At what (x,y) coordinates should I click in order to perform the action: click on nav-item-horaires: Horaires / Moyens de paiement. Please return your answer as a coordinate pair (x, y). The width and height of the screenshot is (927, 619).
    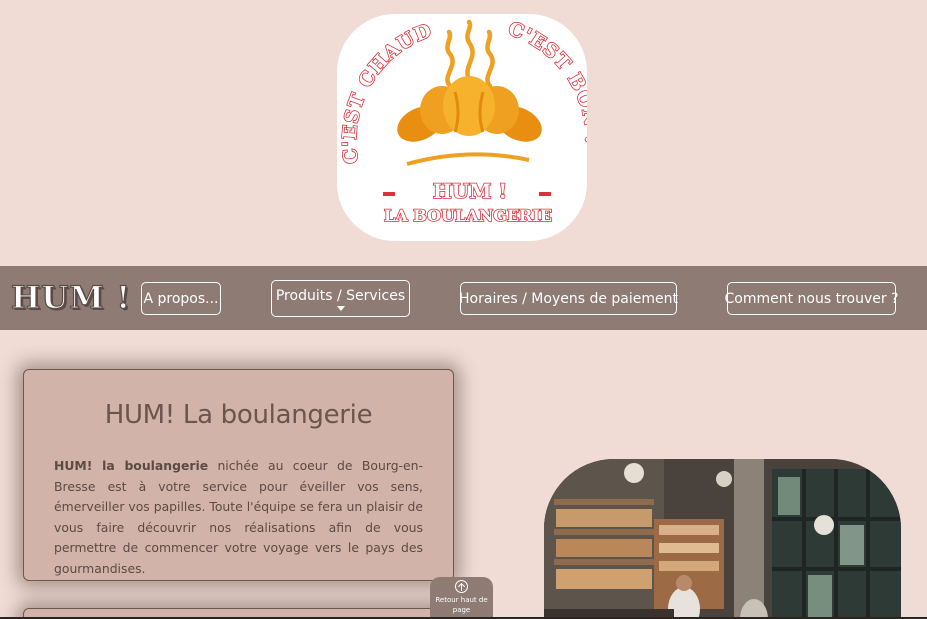
    Looking at the image, I should click on (568, 298).